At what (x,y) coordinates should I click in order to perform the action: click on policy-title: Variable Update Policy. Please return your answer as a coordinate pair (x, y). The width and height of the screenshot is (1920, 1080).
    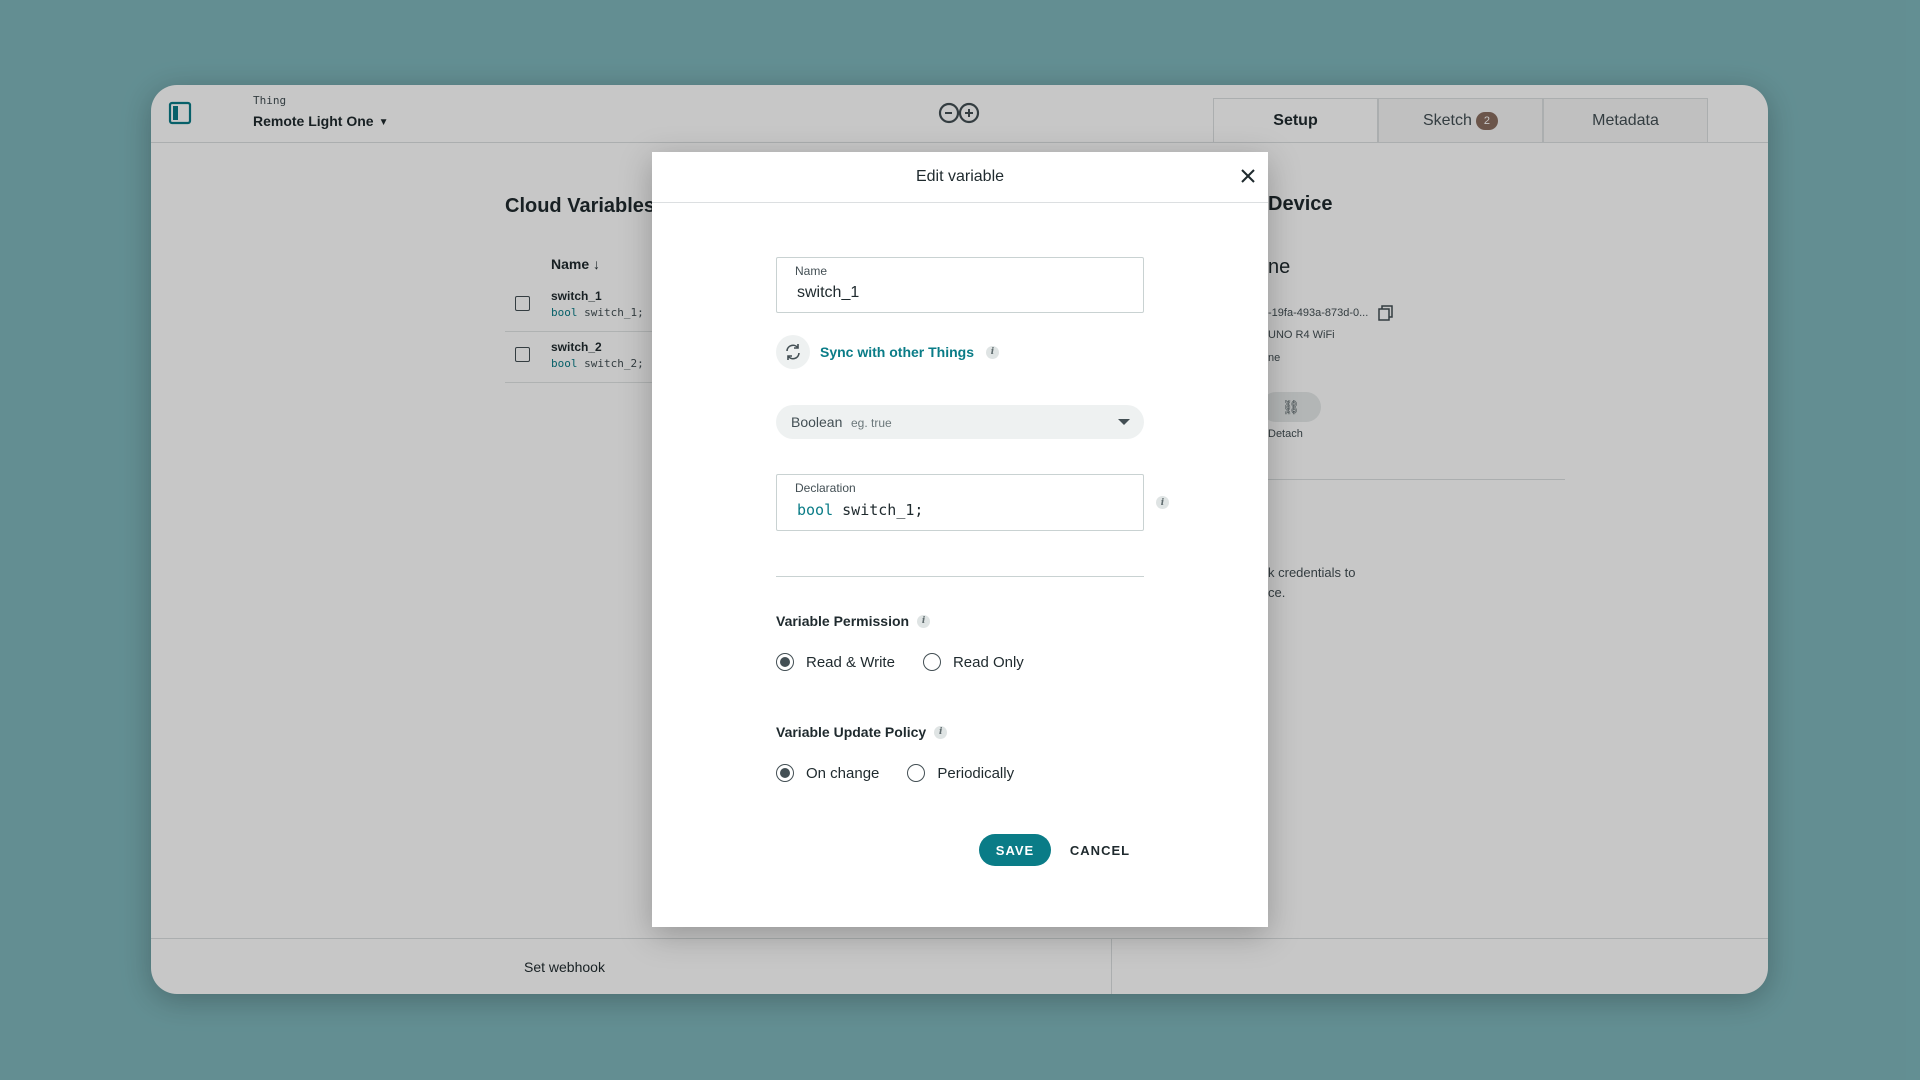
    Looking at the image, I should click on (851, 732).